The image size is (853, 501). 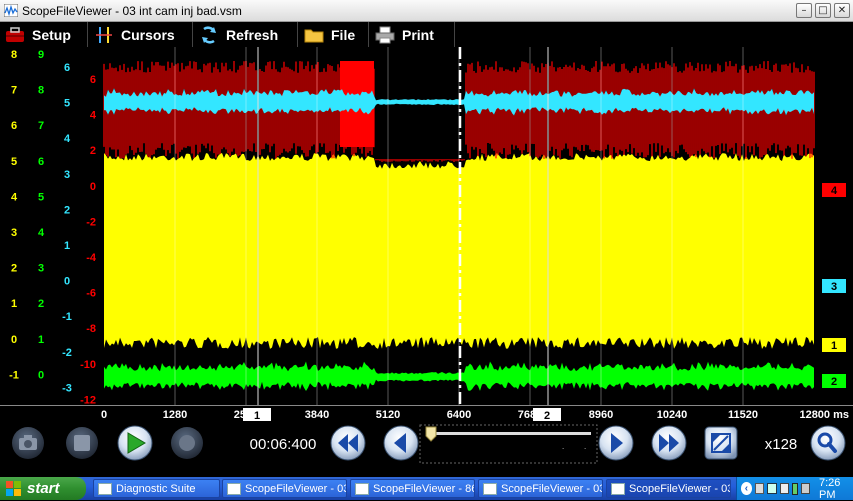 What do you see at coordinates (721, 443) in the screenshot?
I see `fit-to-screen-button` at bounding box center [721, 443].